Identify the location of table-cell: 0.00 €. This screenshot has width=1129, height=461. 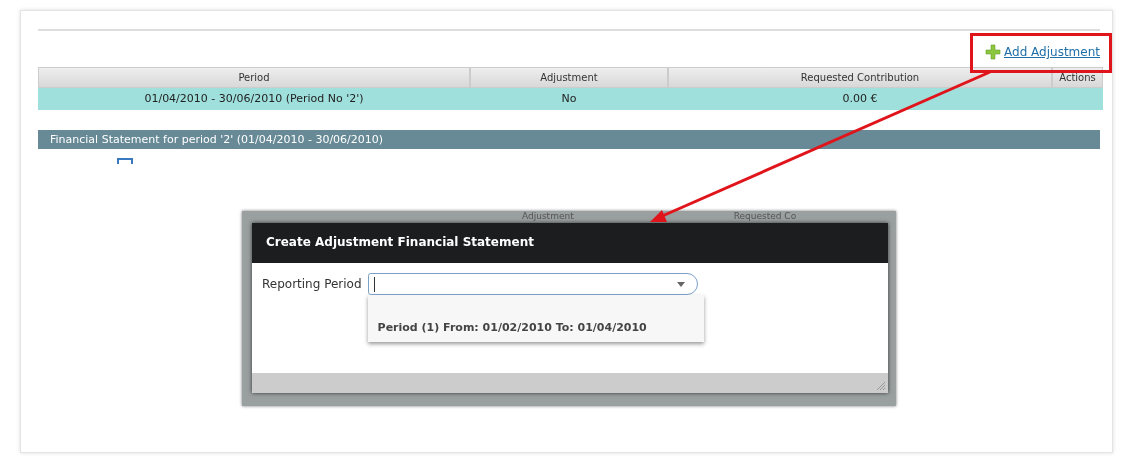
(860, 99).